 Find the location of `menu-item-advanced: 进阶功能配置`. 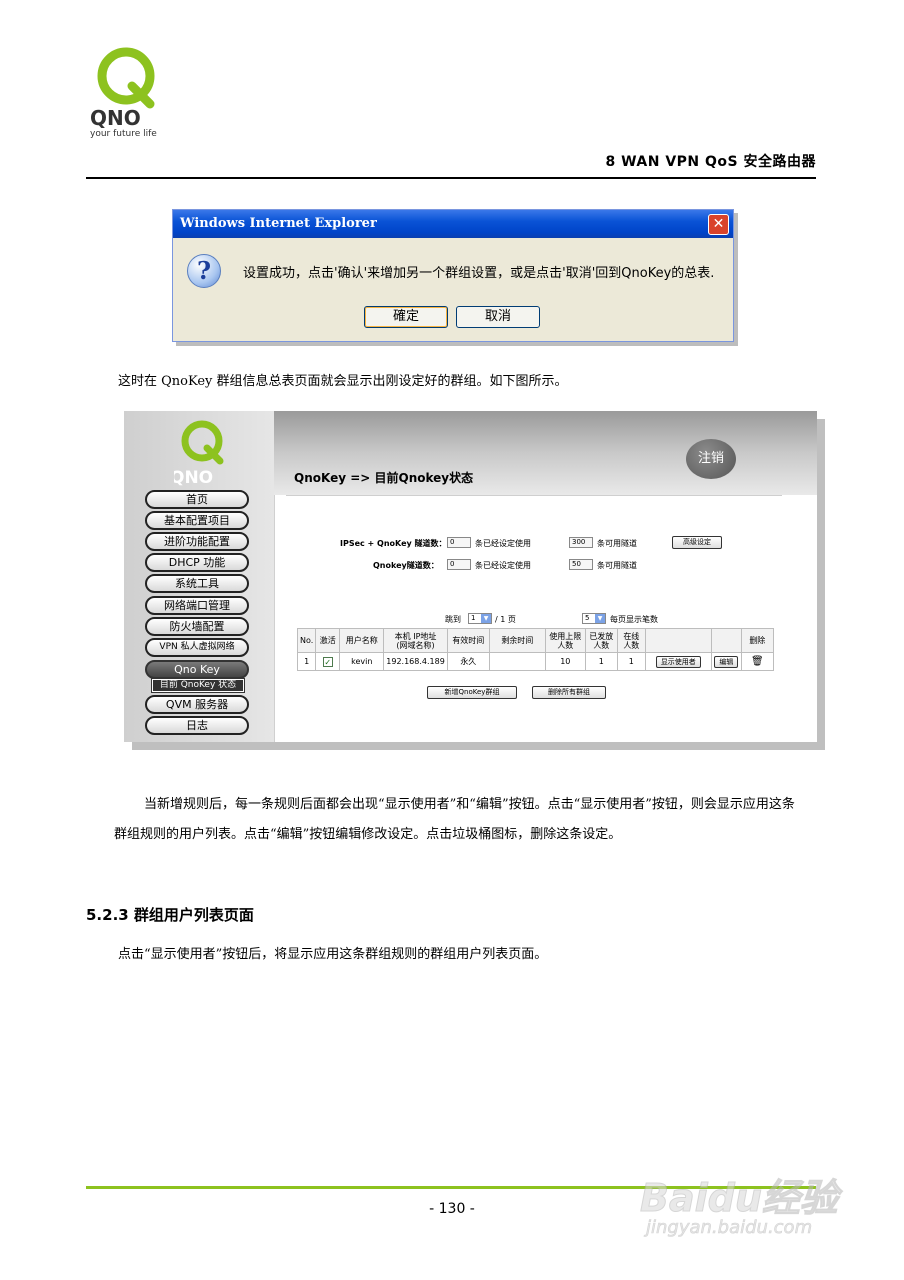

menu-item-advanced: 进阶功能配置 is located at coordinates (197, 541).